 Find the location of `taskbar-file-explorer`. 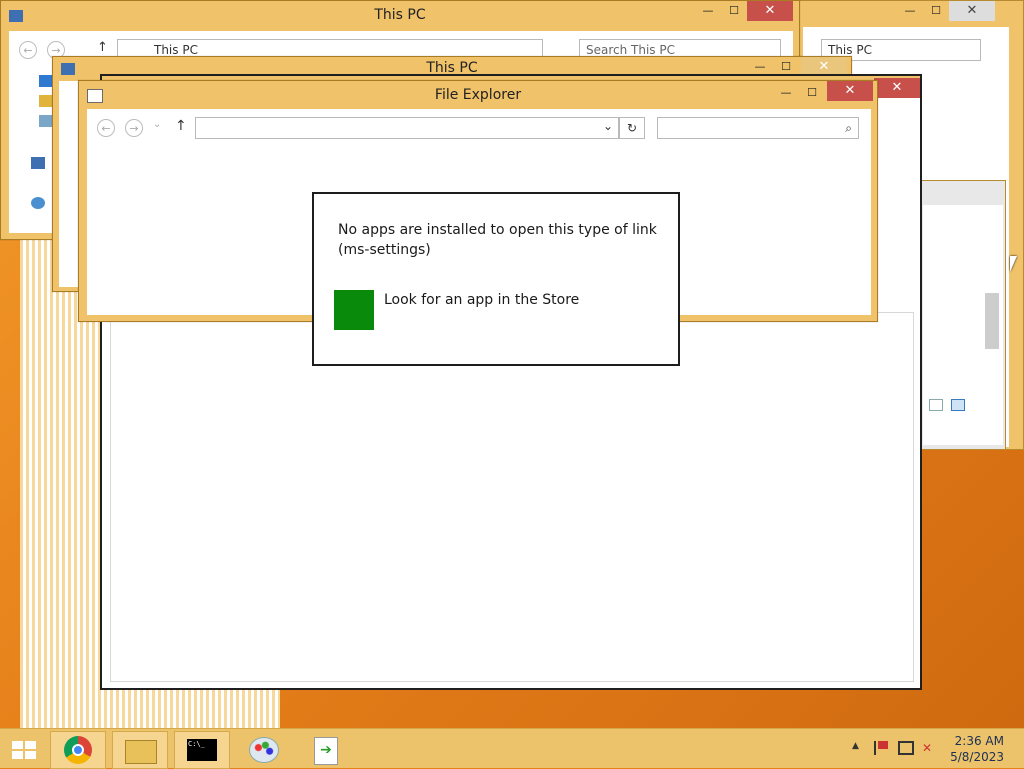

taskbar-file-explorer is located at coordinates (140, 750).